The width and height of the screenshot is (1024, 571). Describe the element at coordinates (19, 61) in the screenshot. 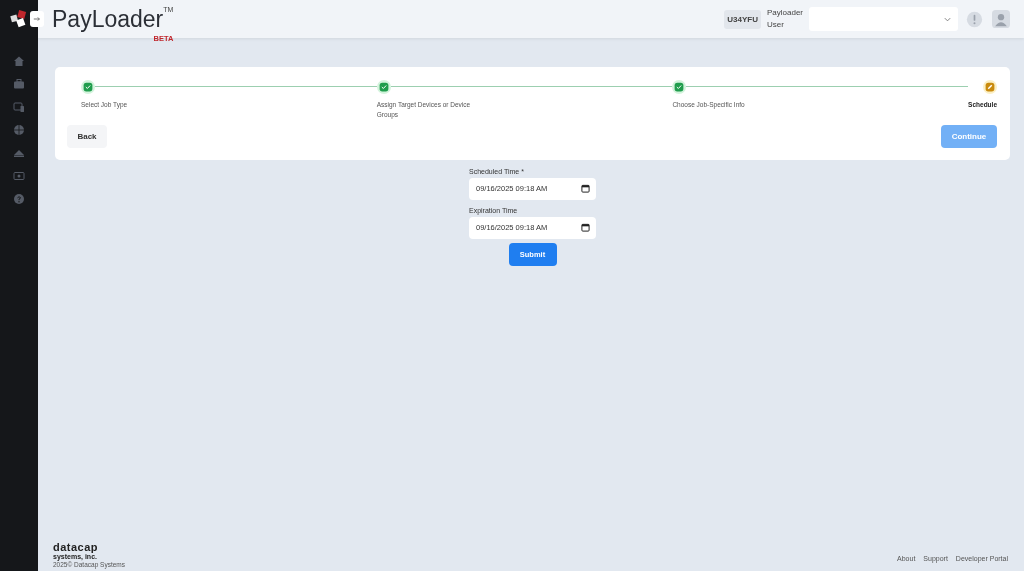

I see `home-icon` at that location.